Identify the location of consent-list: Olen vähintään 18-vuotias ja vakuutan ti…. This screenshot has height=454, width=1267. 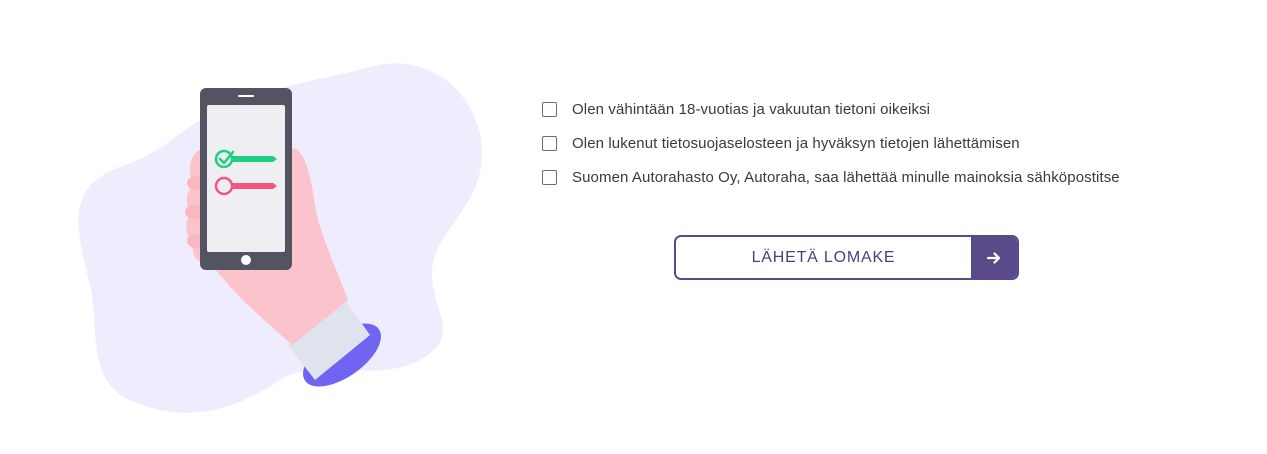
(862, 143).